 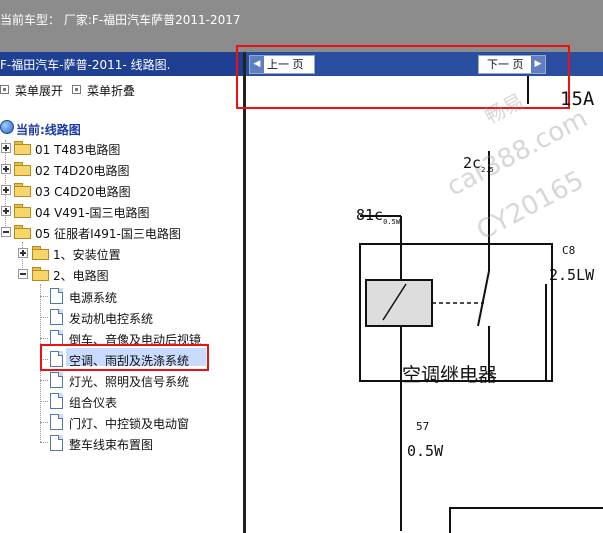 I want to click on wire-c8-label: C8, so click(x=569, y=250).